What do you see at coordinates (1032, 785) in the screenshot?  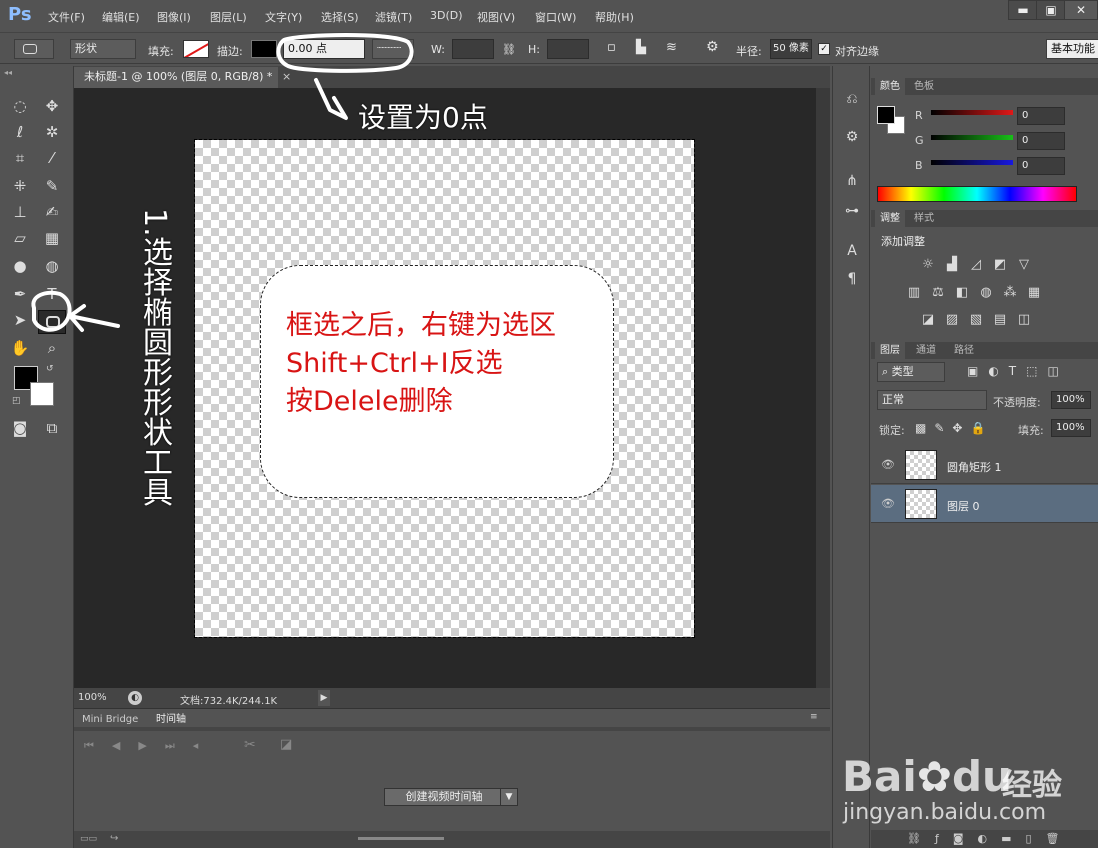 I see `watermark-cn: 经验` at bounding box center [1032, 785].